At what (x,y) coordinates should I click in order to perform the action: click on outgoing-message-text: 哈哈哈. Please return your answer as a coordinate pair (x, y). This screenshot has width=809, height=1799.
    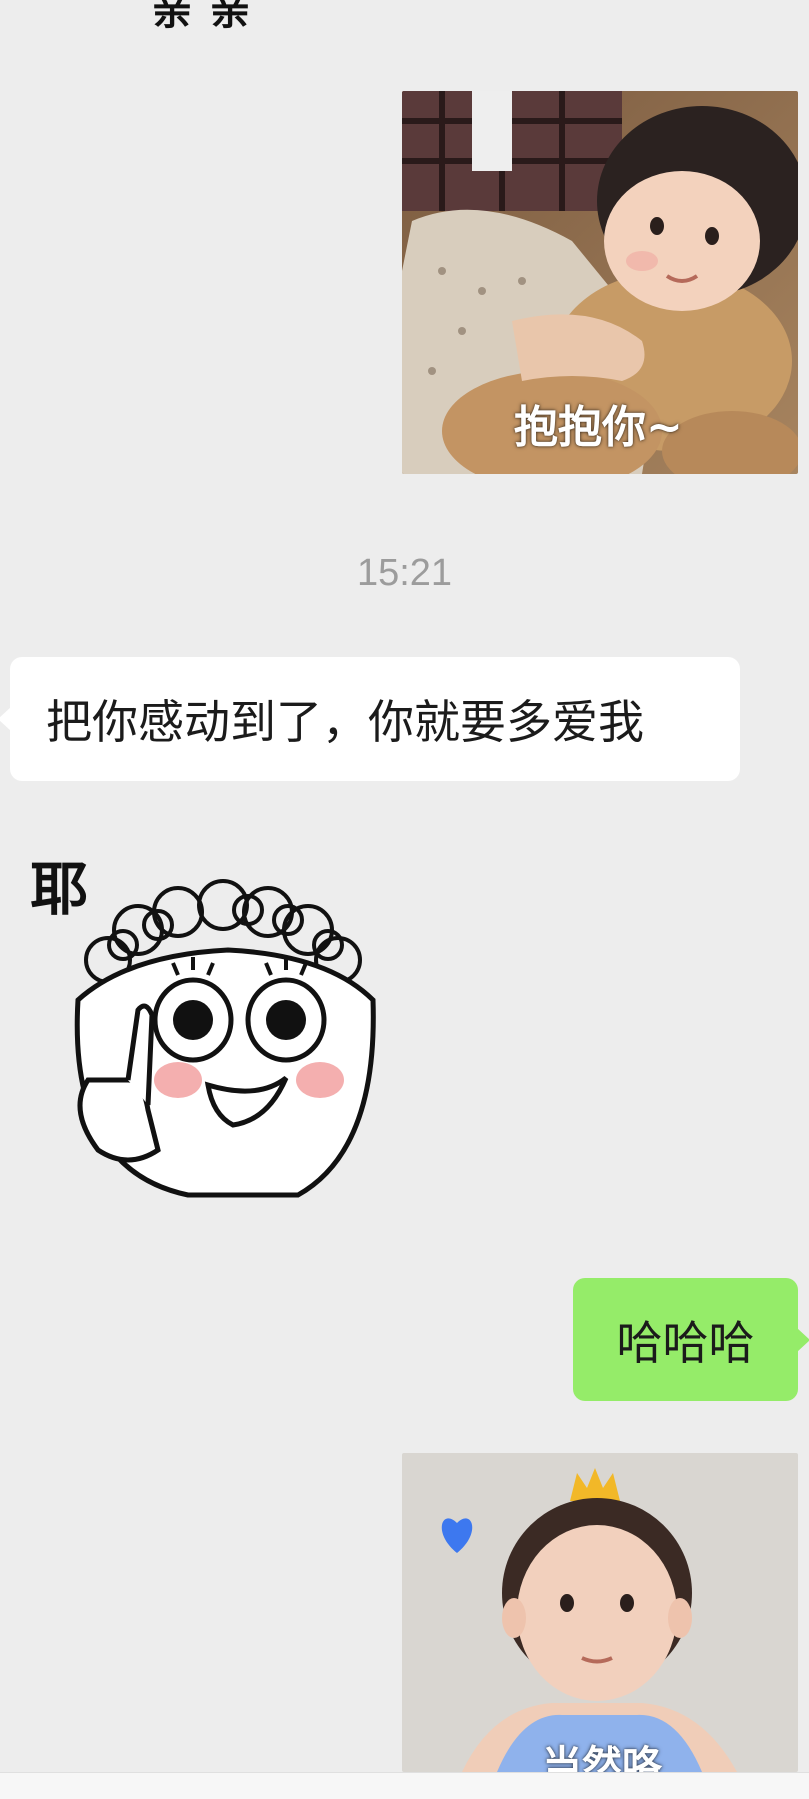
    Looking at the image, I should click on (685, 1342).